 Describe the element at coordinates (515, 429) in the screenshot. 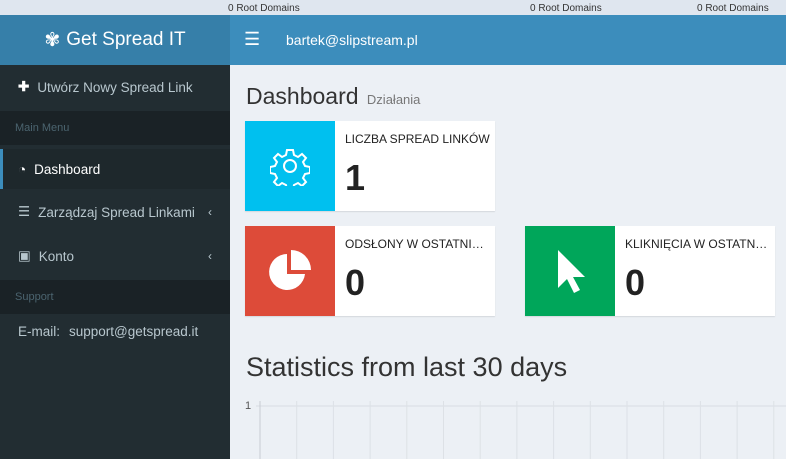

I see `stats-chart: 1` at that location.